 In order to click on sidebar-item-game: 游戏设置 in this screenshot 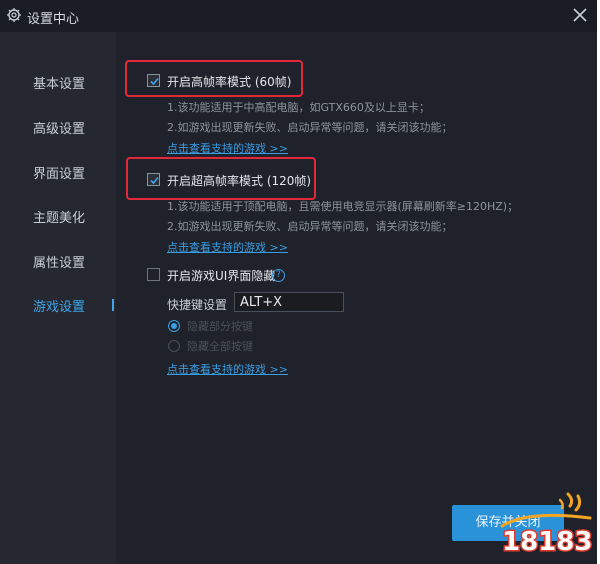, I will do `click(58, 305)`.